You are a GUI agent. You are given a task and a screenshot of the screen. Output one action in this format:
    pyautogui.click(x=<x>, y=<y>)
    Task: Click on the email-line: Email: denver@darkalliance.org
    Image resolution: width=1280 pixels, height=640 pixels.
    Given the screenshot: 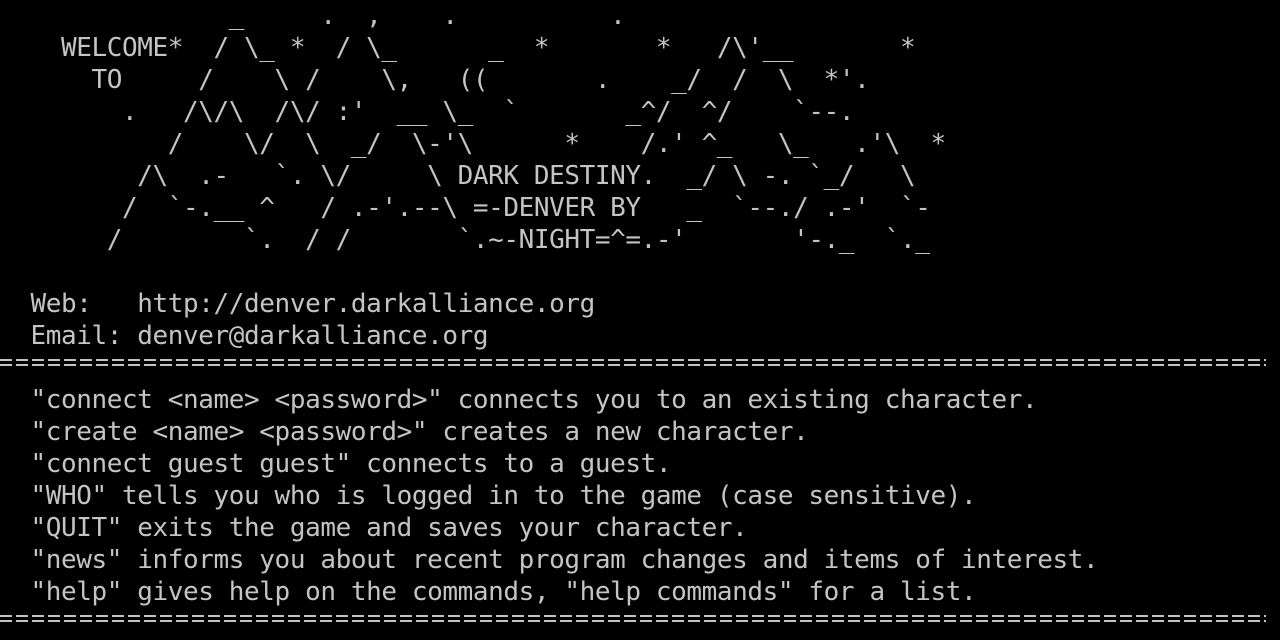 What is the action you would take?
    pyautogui.click(x=244, y=336)
    